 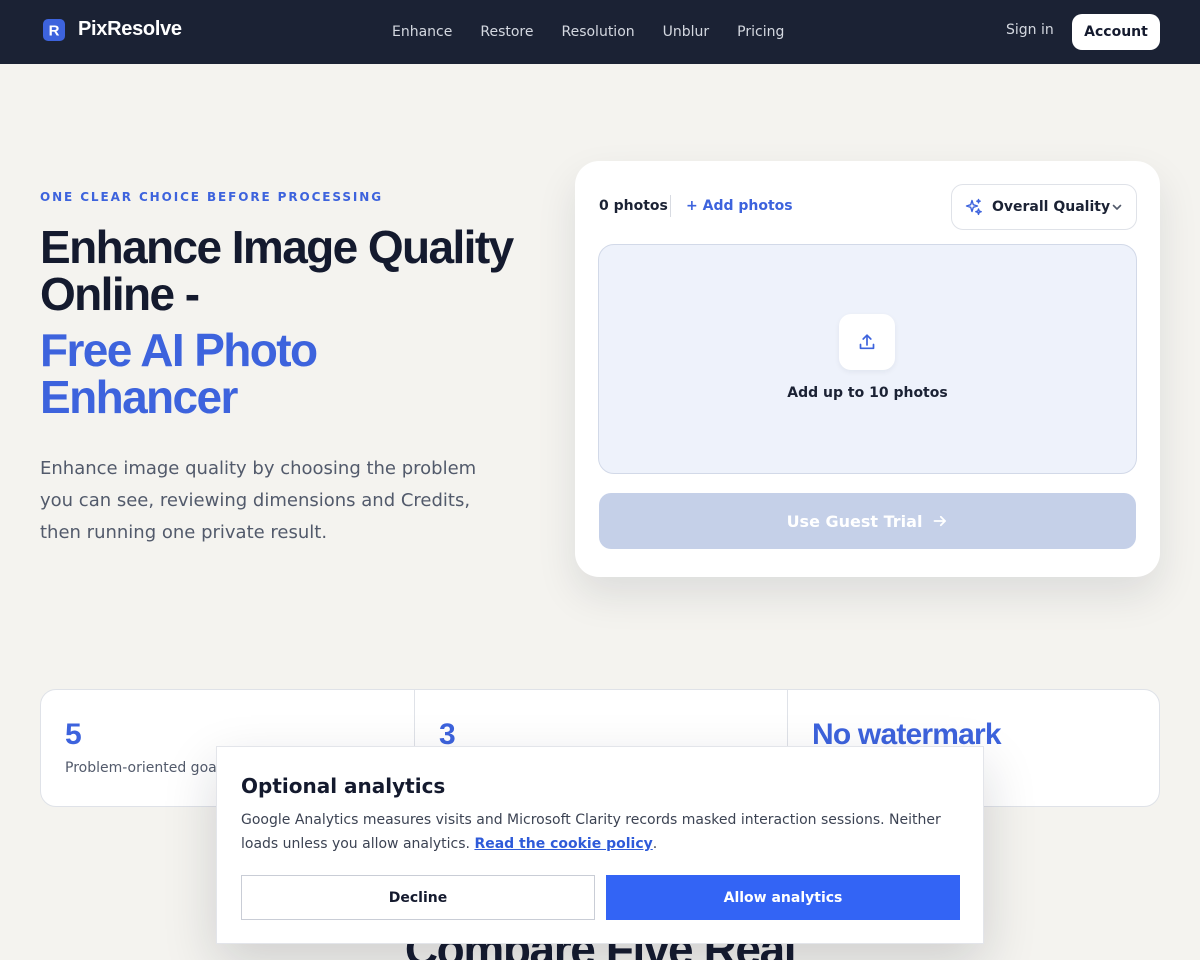 I want to click on arrow-right-icon, so click(x=940, y=521).